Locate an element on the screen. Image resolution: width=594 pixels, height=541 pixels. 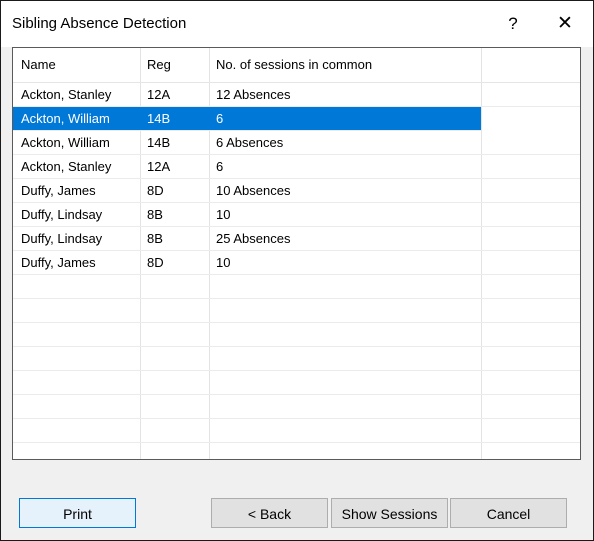
close-icon: ✕ is located at coordinates (565, 24).